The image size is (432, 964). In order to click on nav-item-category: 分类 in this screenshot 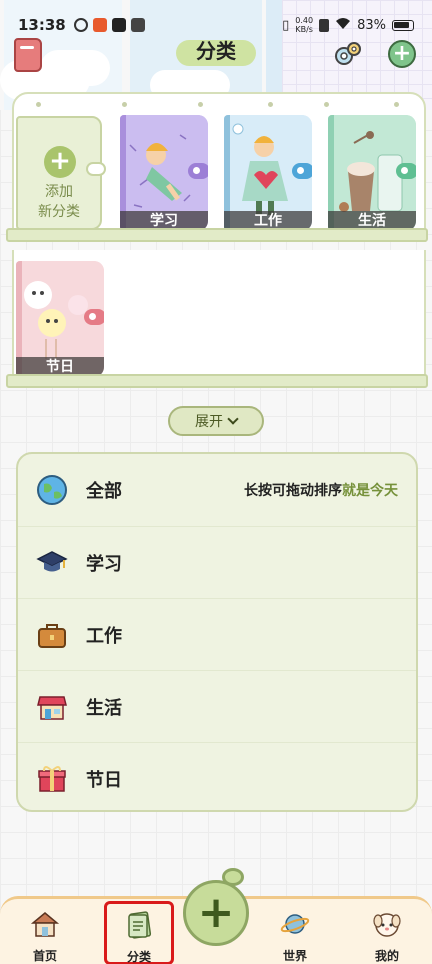, I will do `click(139, 932)`.